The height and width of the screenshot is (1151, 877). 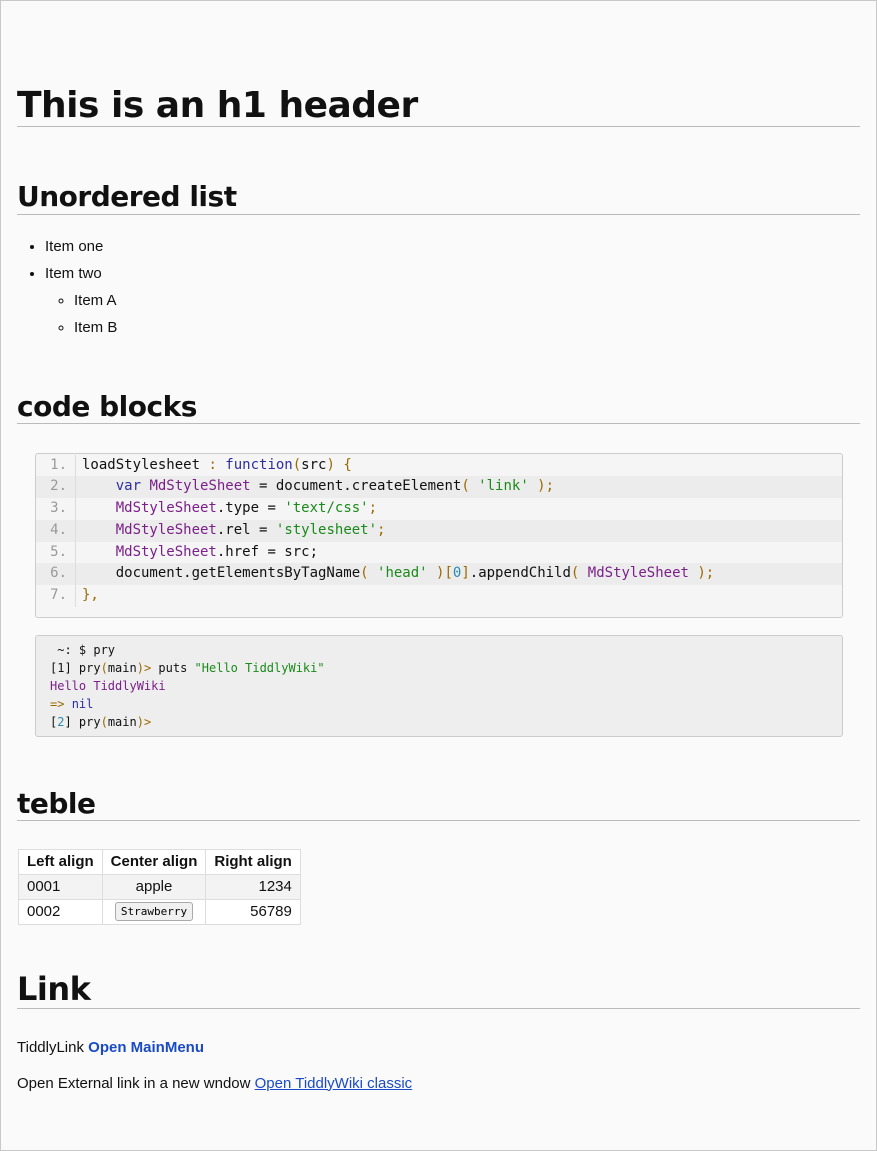 I want to click on page-title: This is an h1 header, so click(x=438, y=106).